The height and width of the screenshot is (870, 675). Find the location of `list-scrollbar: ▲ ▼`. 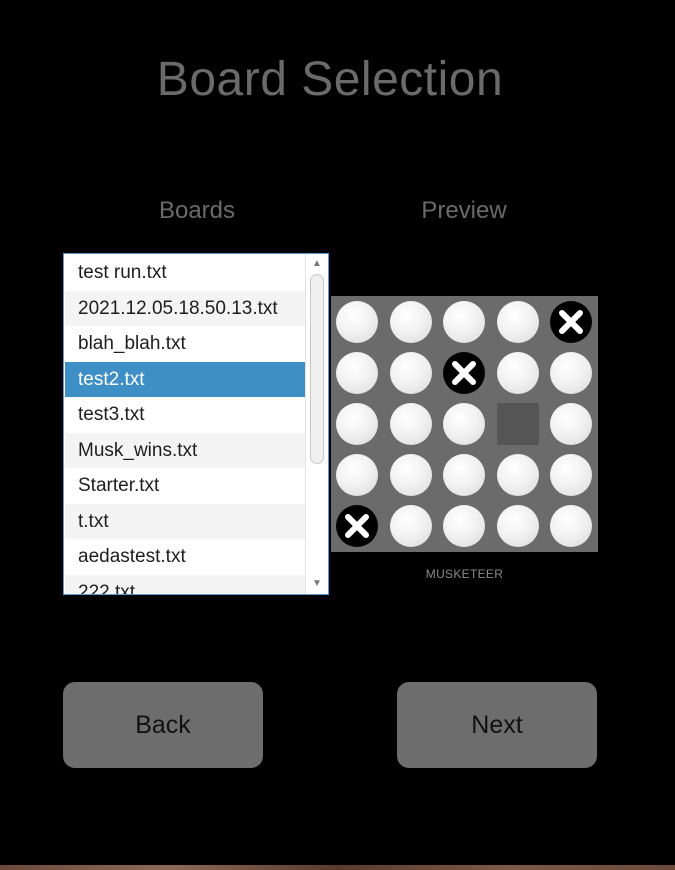

list-scrollbar: ▲ ▼ is located at coordinates (316, 424).